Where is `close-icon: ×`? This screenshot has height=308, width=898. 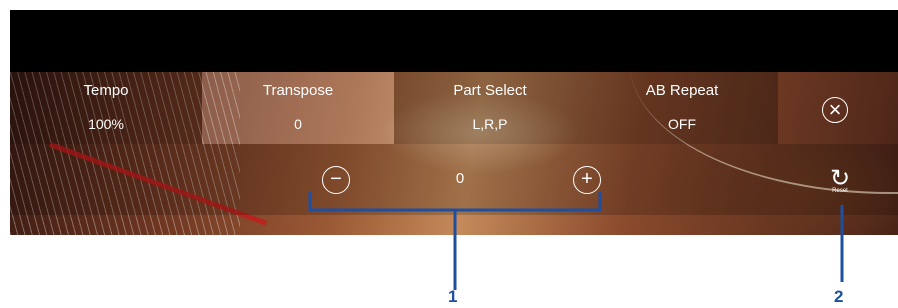
close-icon: × is located at coordinates (835, 110).